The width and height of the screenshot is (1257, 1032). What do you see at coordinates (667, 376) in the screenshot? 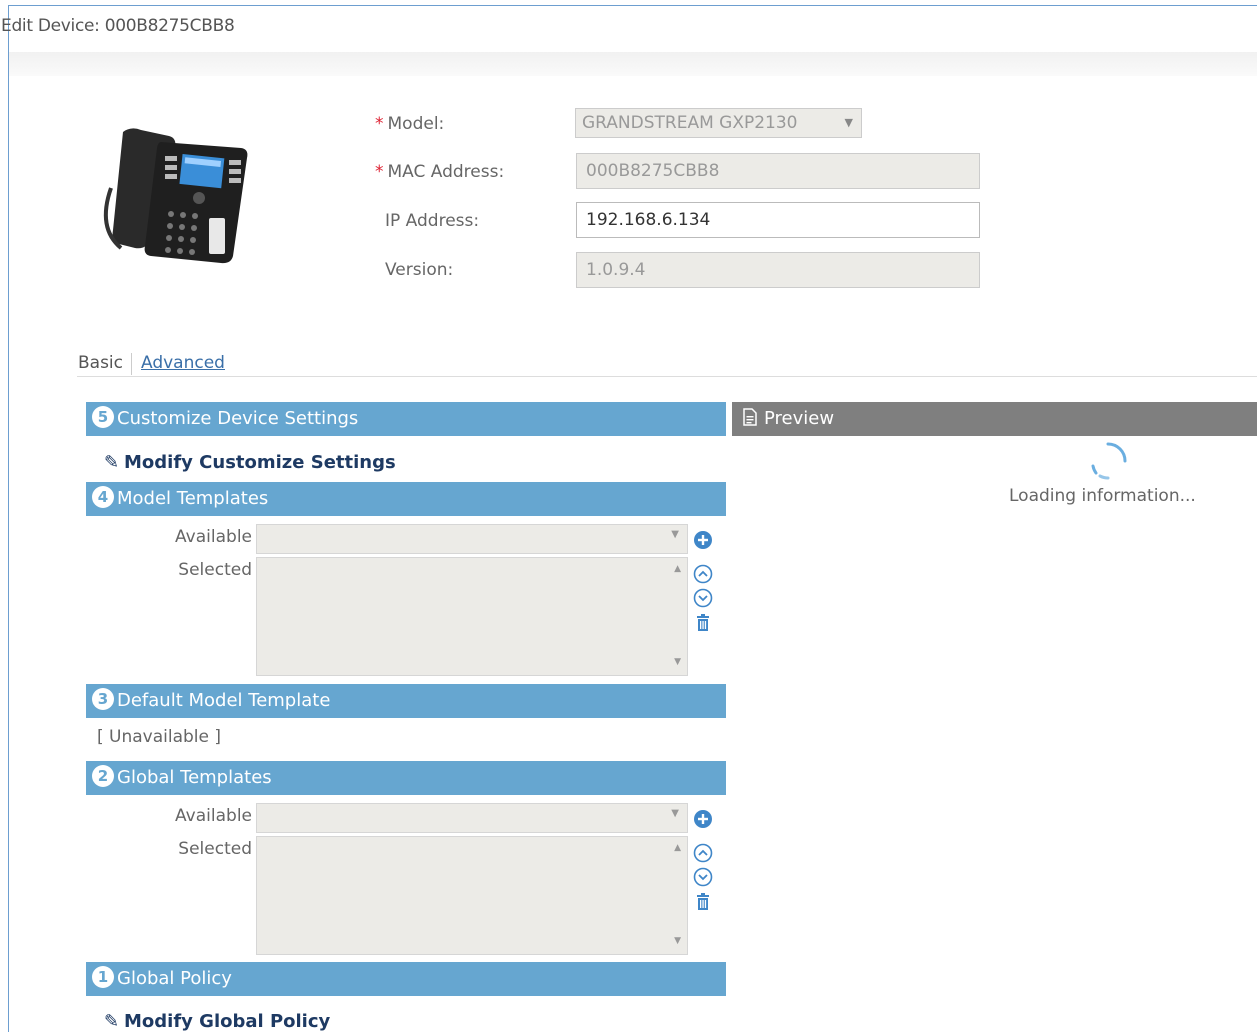
I see `tab-divider` at bounding box center [667, 376].